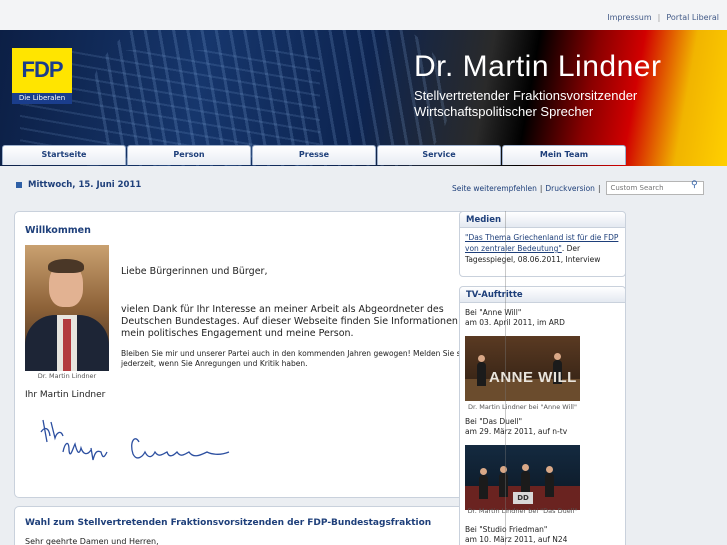  What do you see at coordinates (696, 185) in the screenshot?
I see `search-icon: ⚲` at bounding box center [696, 185].